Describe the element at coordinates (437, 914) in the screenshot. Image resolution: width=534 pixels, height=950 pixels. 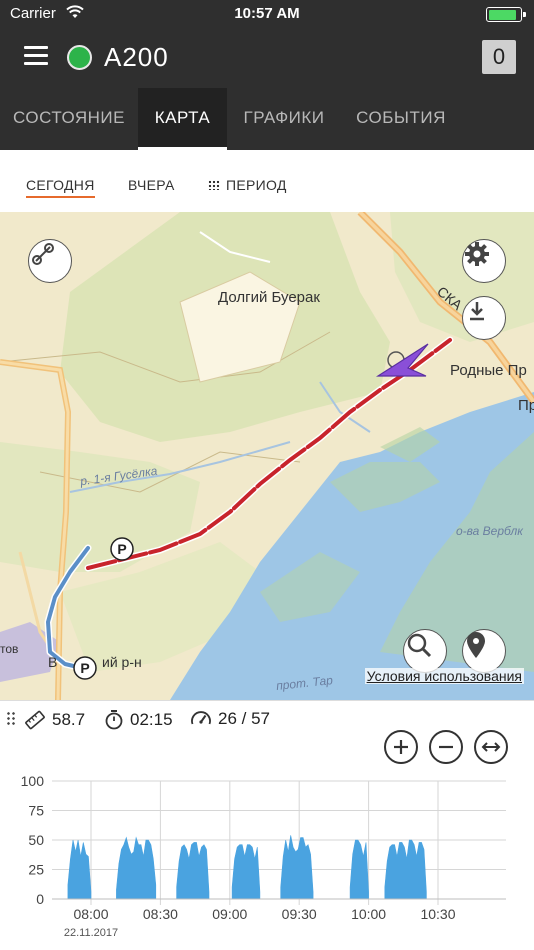
I see `chart-x-tick-label: 10:30` at that location.